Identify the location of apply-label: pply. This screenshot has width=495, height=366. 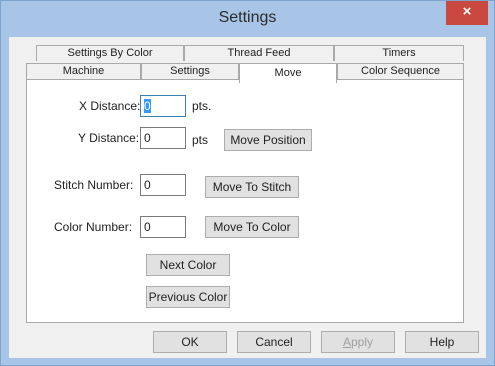
(362, 342).